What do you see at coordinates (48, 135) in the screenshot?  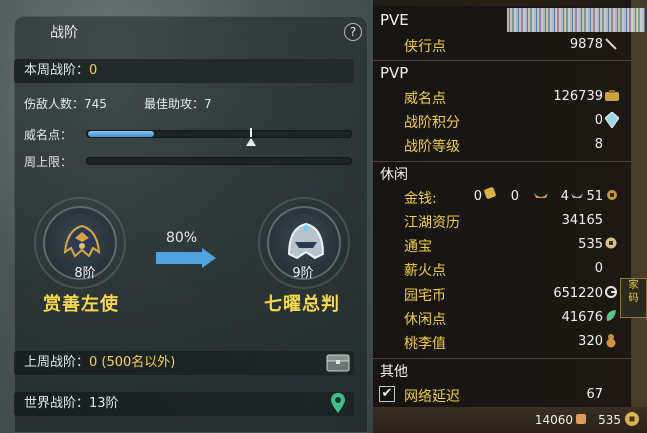 I see `reputation-label: 威名点：` at bounding box center [48, 135].